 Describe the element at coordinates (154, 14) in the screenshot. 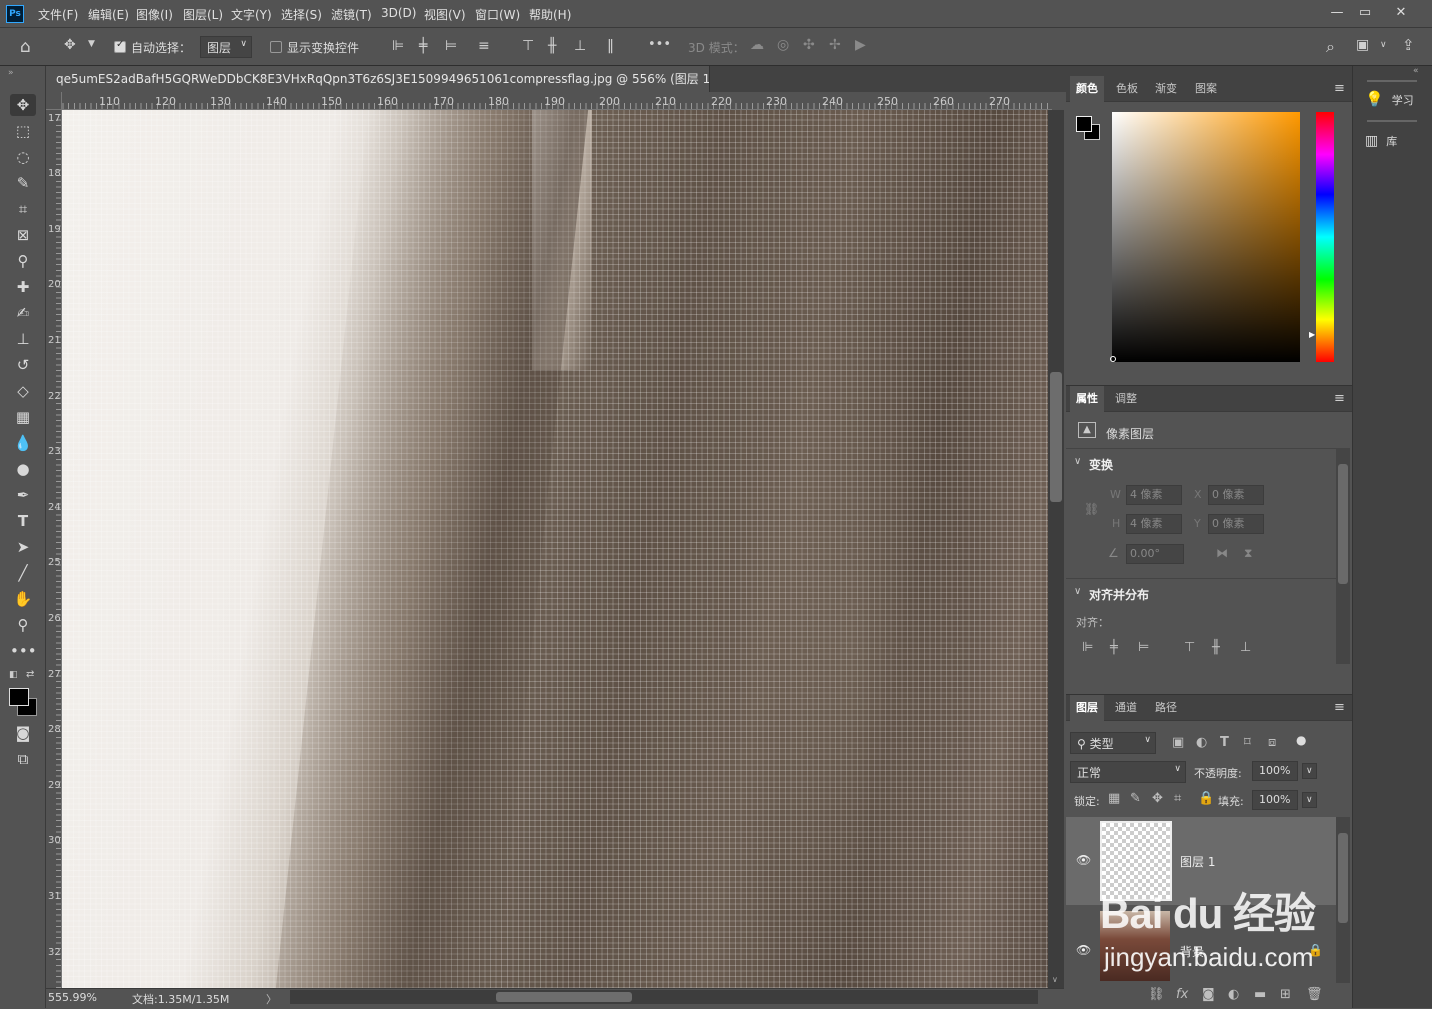

I see `menu-image: 图像(I)` at that location.